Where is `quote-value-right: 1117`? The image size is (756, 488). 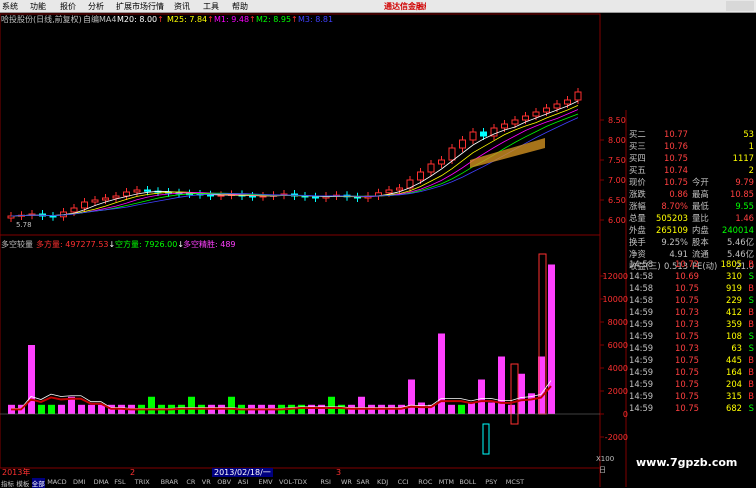 quote-value-right: 1117 is located at coordinates (743, 158).